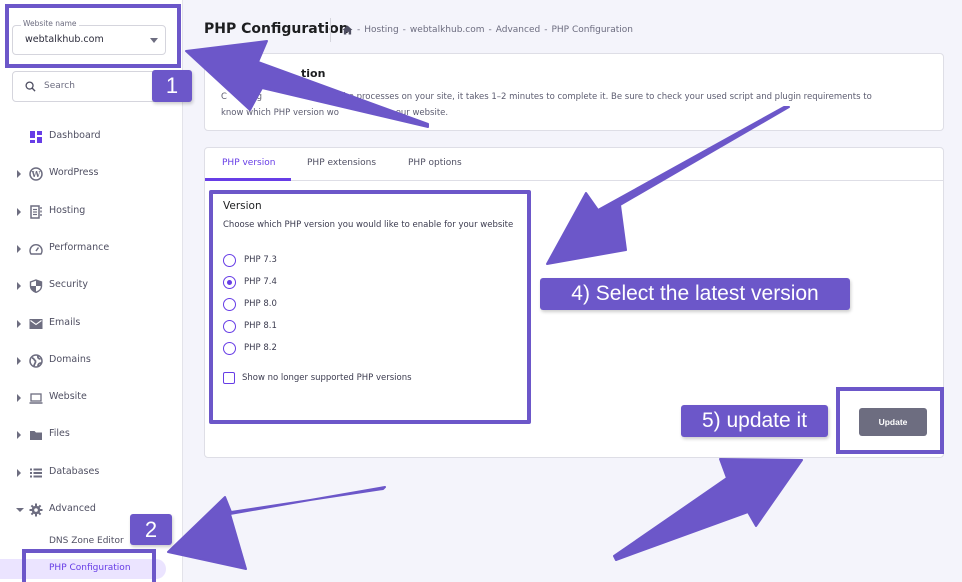  Describe the element at coordinates (59, 86) in the screenshot. I see `search-placeholder: Search` at that location.